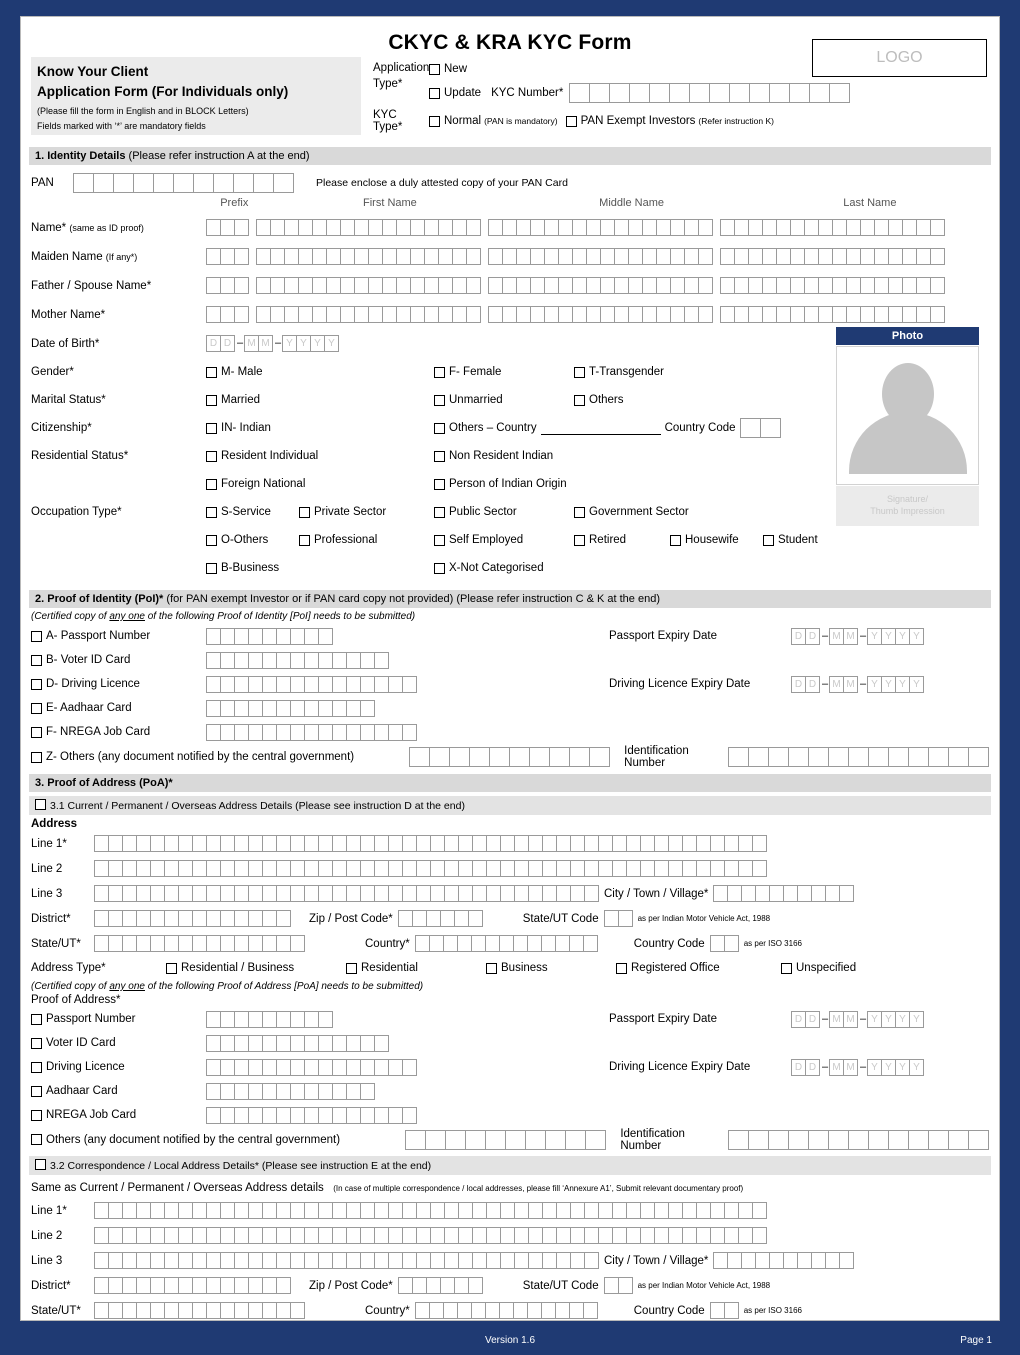 The image size is (1020, 1355). I want to click on checkbox-pan-exempt, so click(571, 121).